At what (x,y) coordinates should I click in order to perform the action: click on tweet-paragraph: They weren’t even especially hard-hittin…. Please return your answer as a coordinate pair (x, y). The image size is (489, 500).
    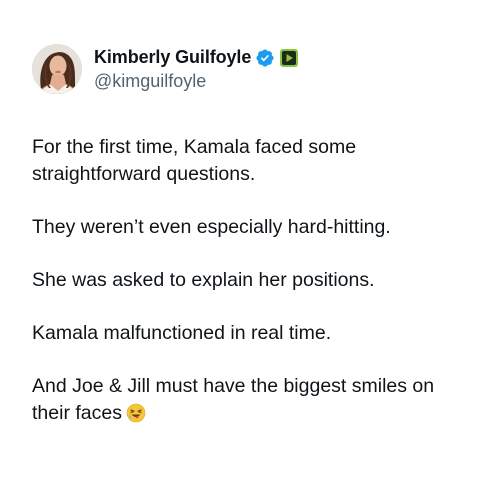
    Looking at the image, I should click on (211, 227).